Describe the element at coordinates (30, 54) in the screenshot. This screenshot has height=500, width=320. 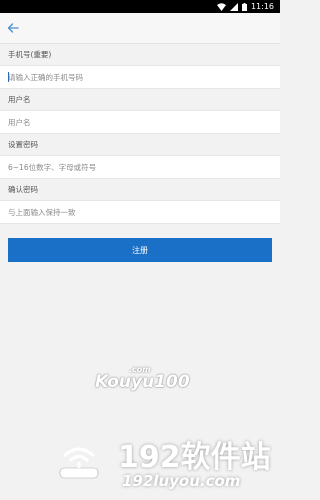
I see `phone-label: 手机号(重要)` at that location.